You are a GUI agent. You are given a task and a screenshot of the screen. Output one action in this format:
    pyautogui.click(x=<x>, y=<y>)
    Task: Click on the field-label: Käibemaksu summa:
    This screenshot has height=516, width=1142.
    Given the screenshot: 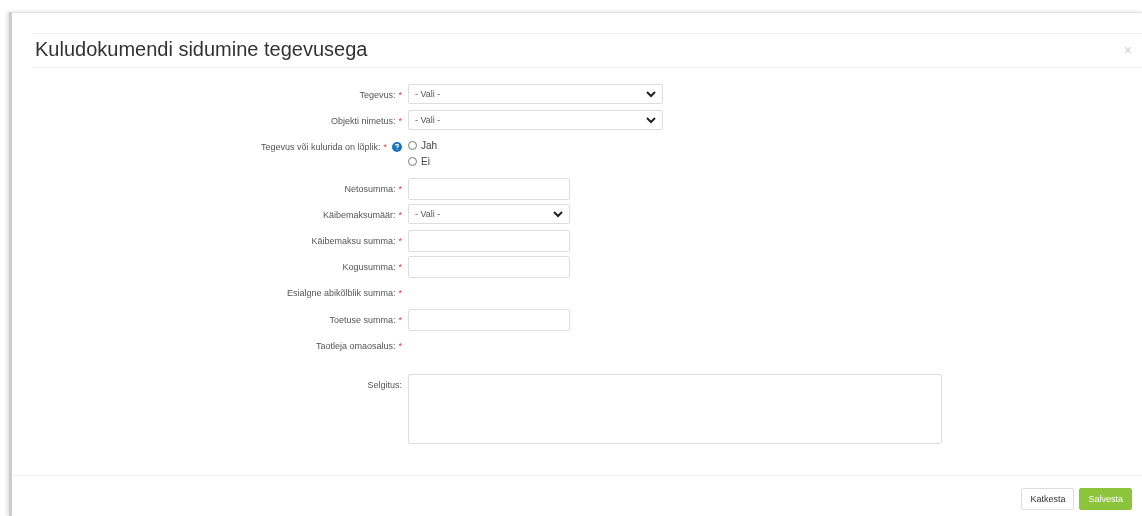 What is the action you would take?
    pyautogui.click(x=353, y=241)
    